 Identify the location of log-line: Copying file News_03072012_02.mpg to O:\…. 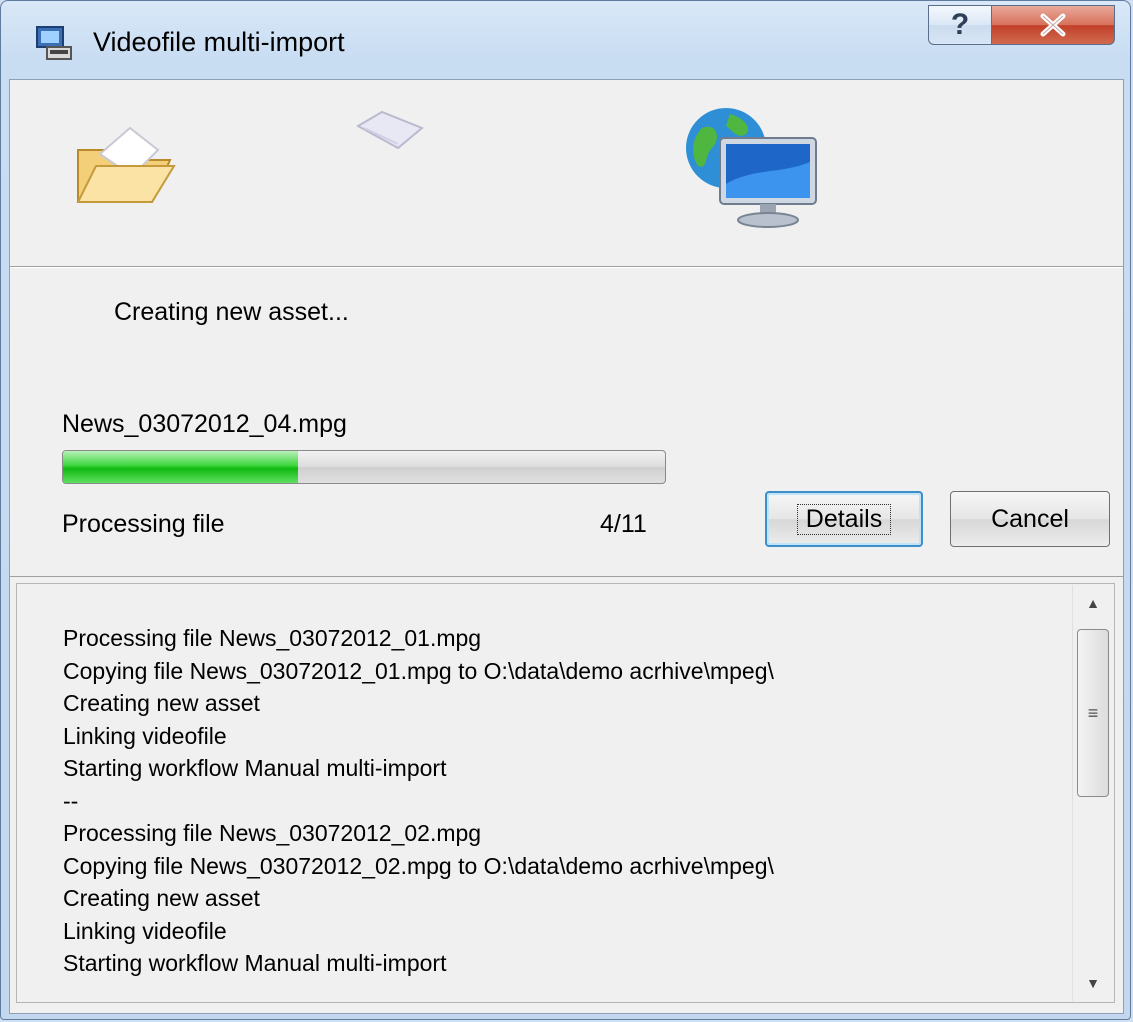
(418, 865).